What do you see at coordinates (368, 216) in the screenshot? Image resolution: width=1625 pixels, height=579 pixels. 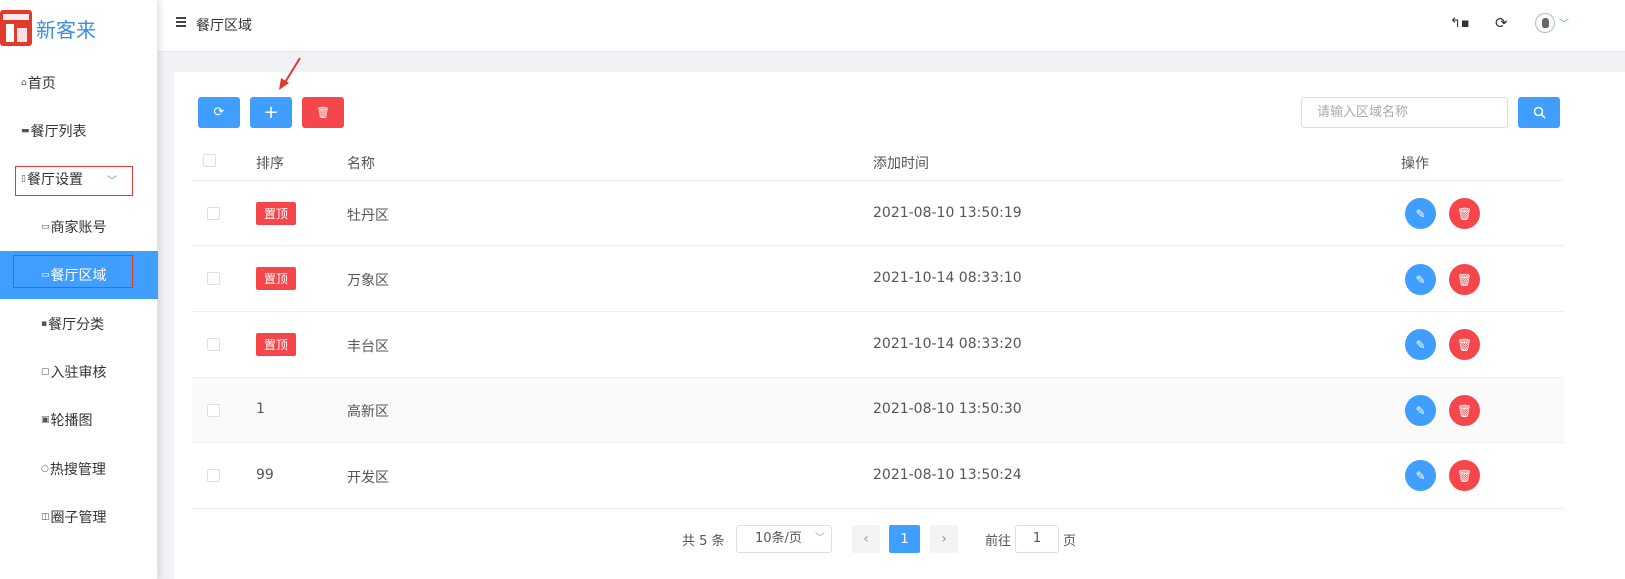 I see `row-name: 牡丹区` at bounding box center [368, 216].